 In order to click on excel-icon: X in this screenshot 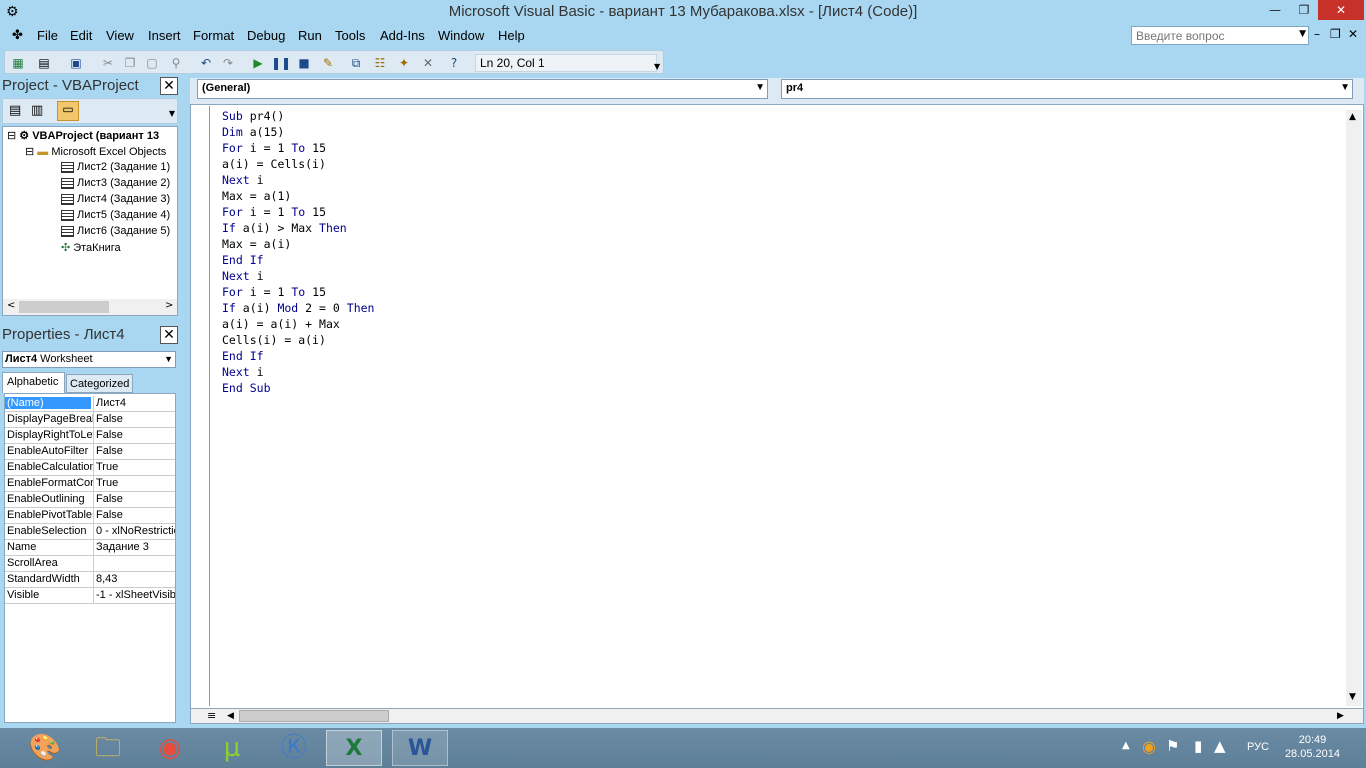, I will do `click(354, 748)`.